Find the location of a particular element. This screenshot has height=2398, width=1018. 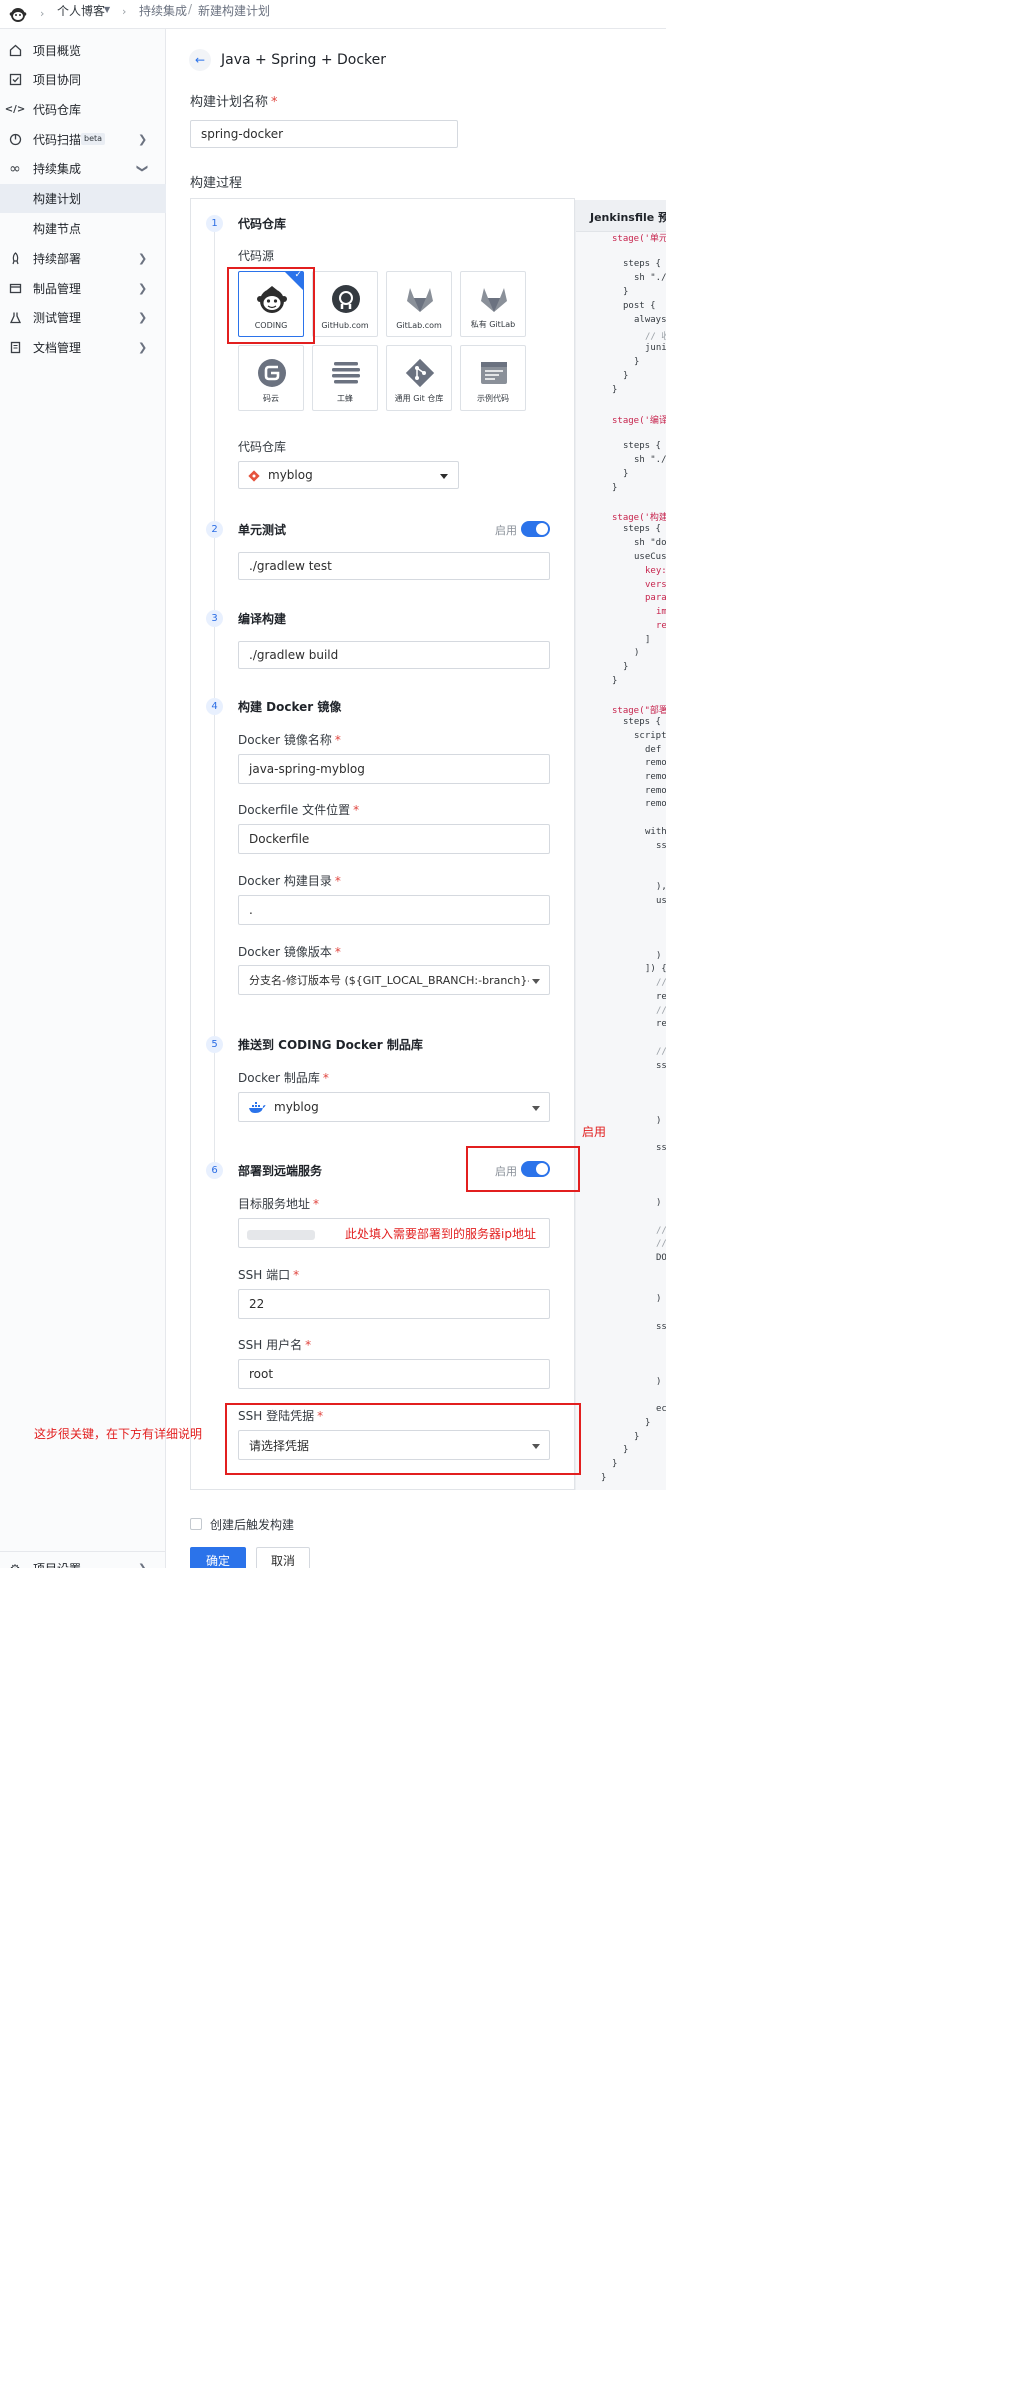

build-context-input: . is located at coordinates (394, 910).